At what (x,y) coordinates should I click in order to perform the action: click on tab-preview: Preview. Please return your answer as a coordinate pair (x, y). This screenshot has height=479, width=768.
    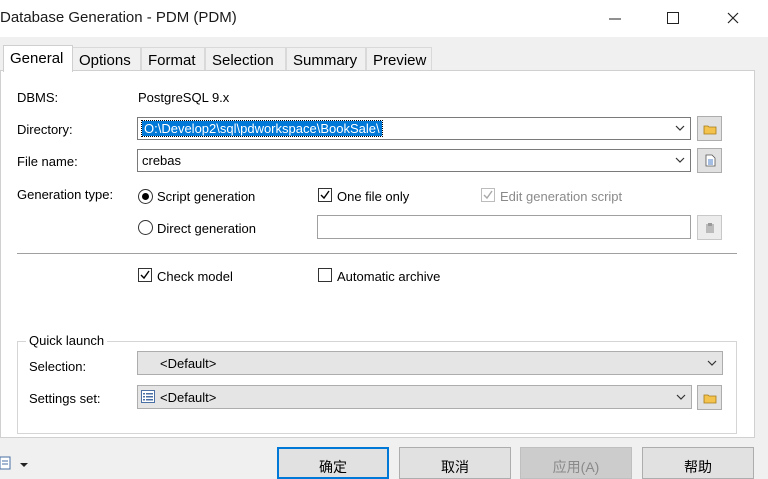
    Looking at the image, I should click on (399, 59).